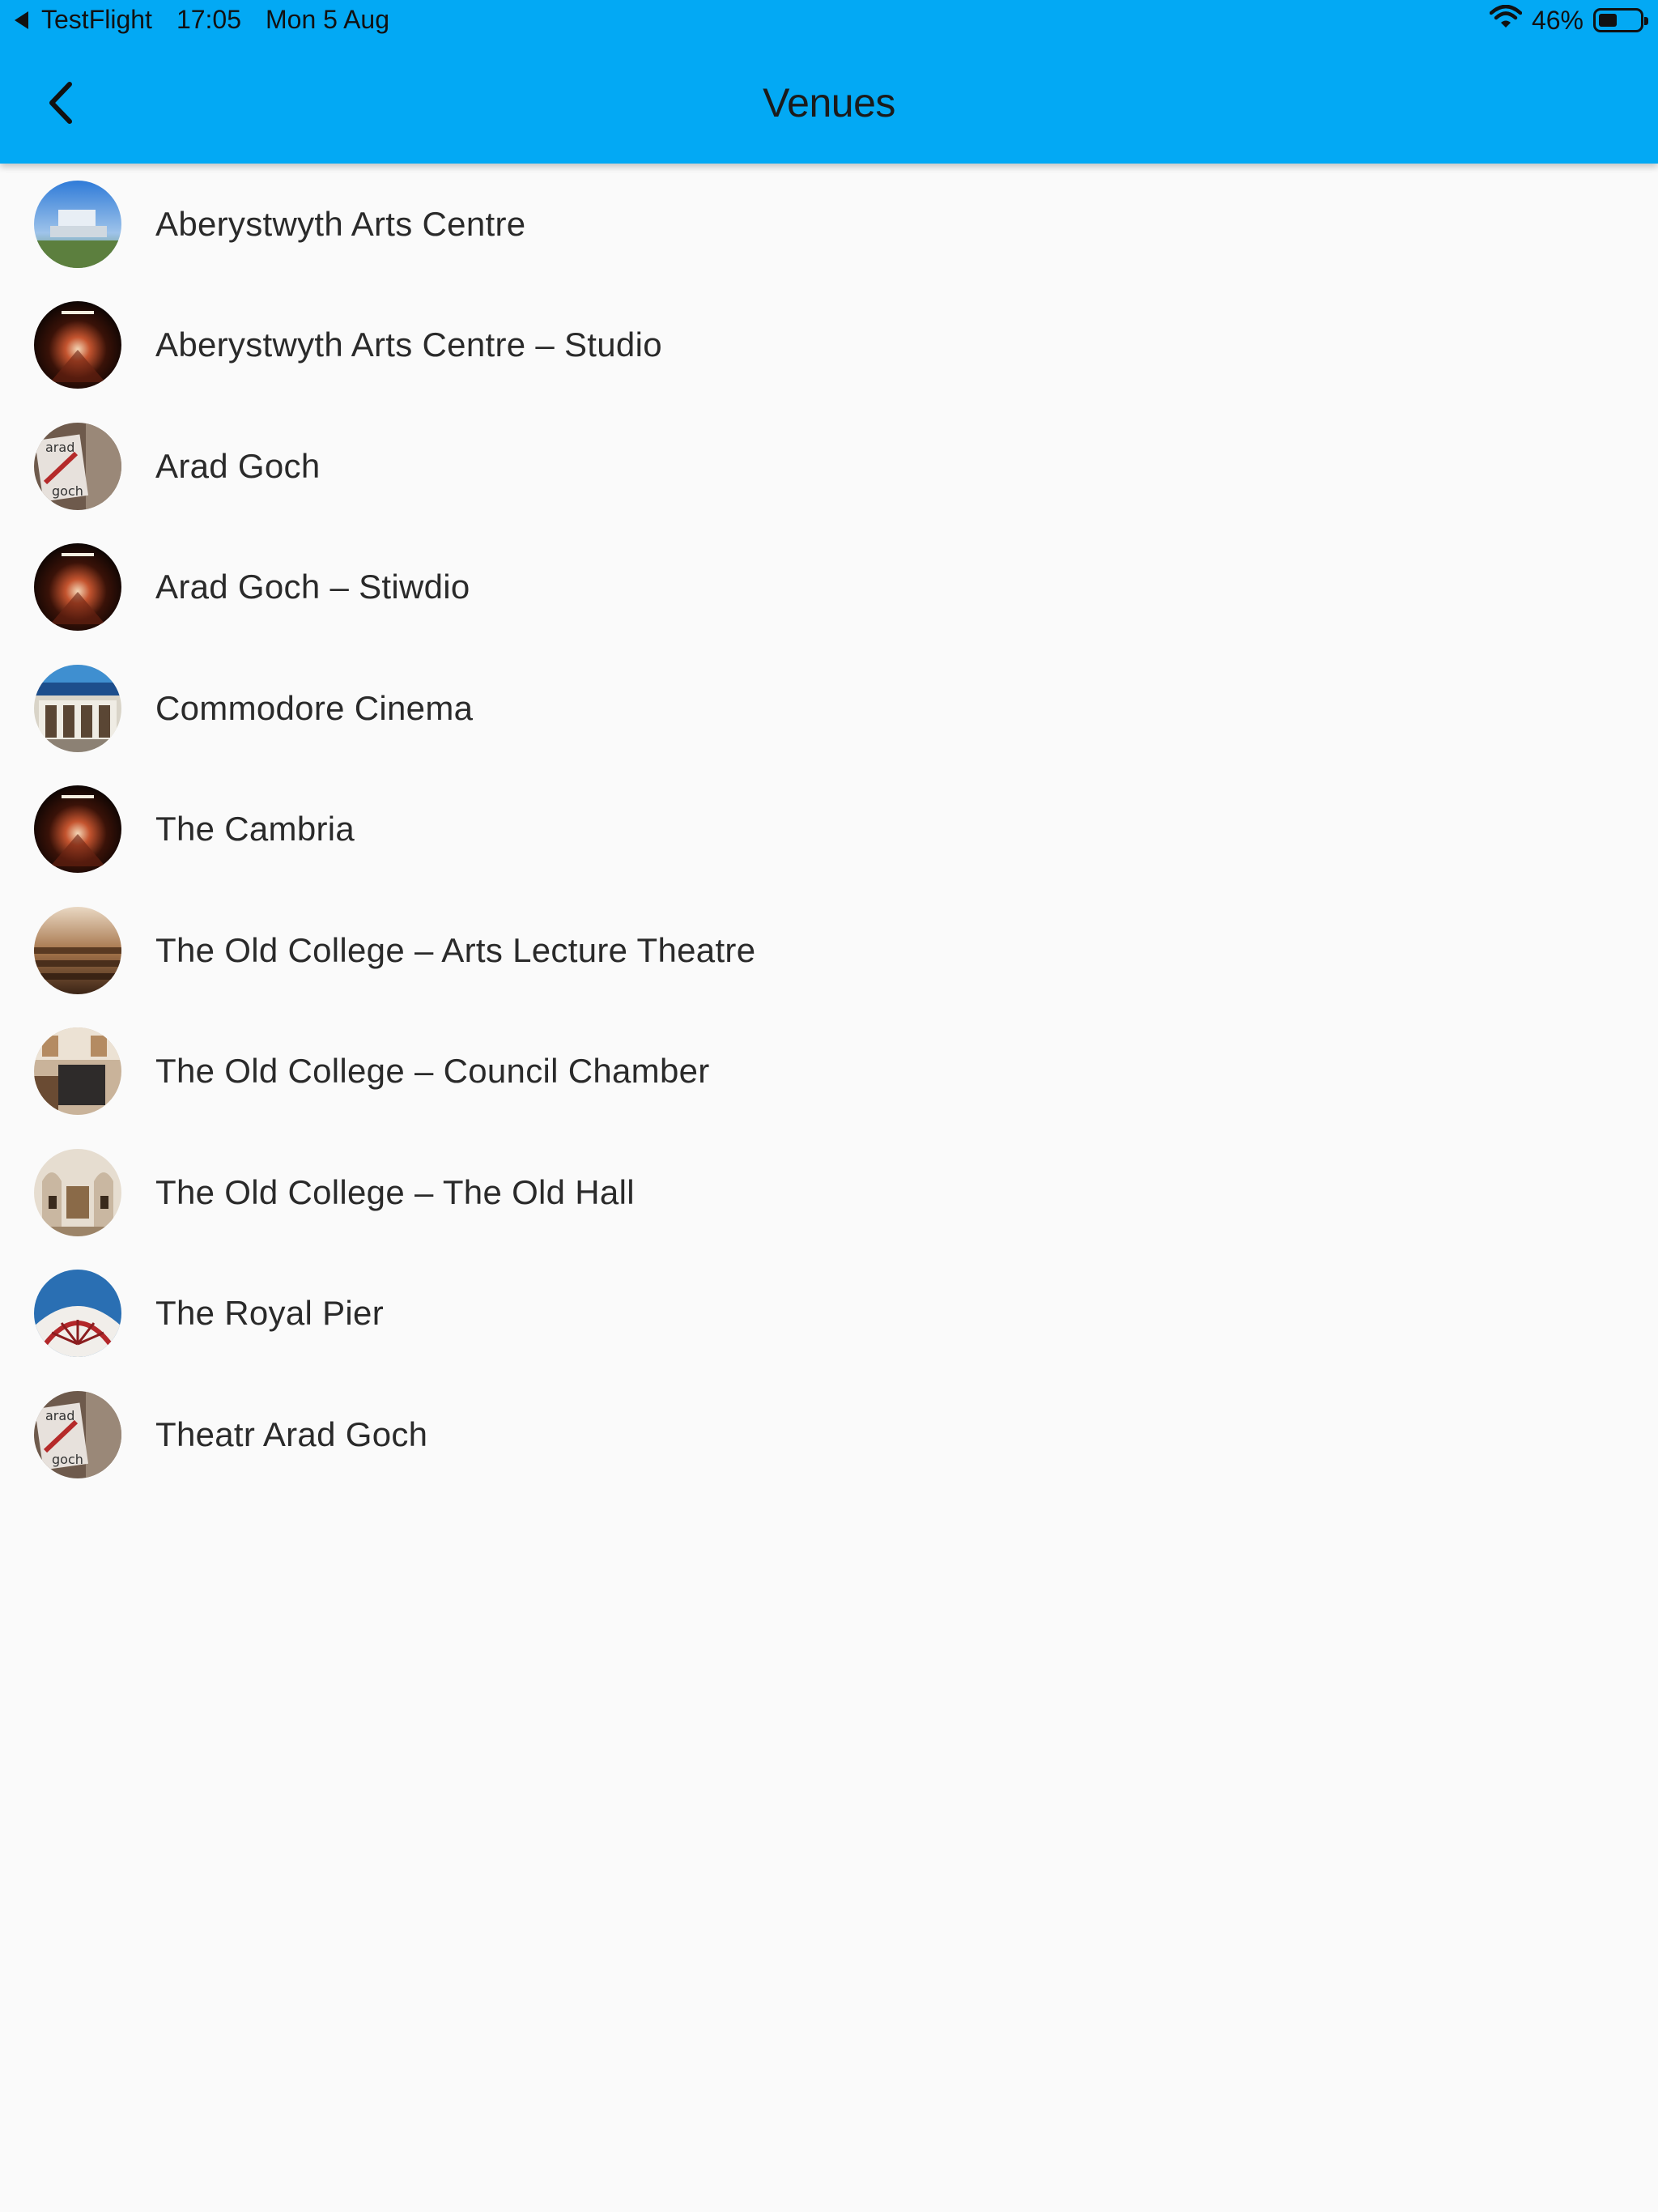  What do you see at coordinates (21, 20) in the screenshot?
I see `back-to-app-icon` at bounding box center [21, 20].